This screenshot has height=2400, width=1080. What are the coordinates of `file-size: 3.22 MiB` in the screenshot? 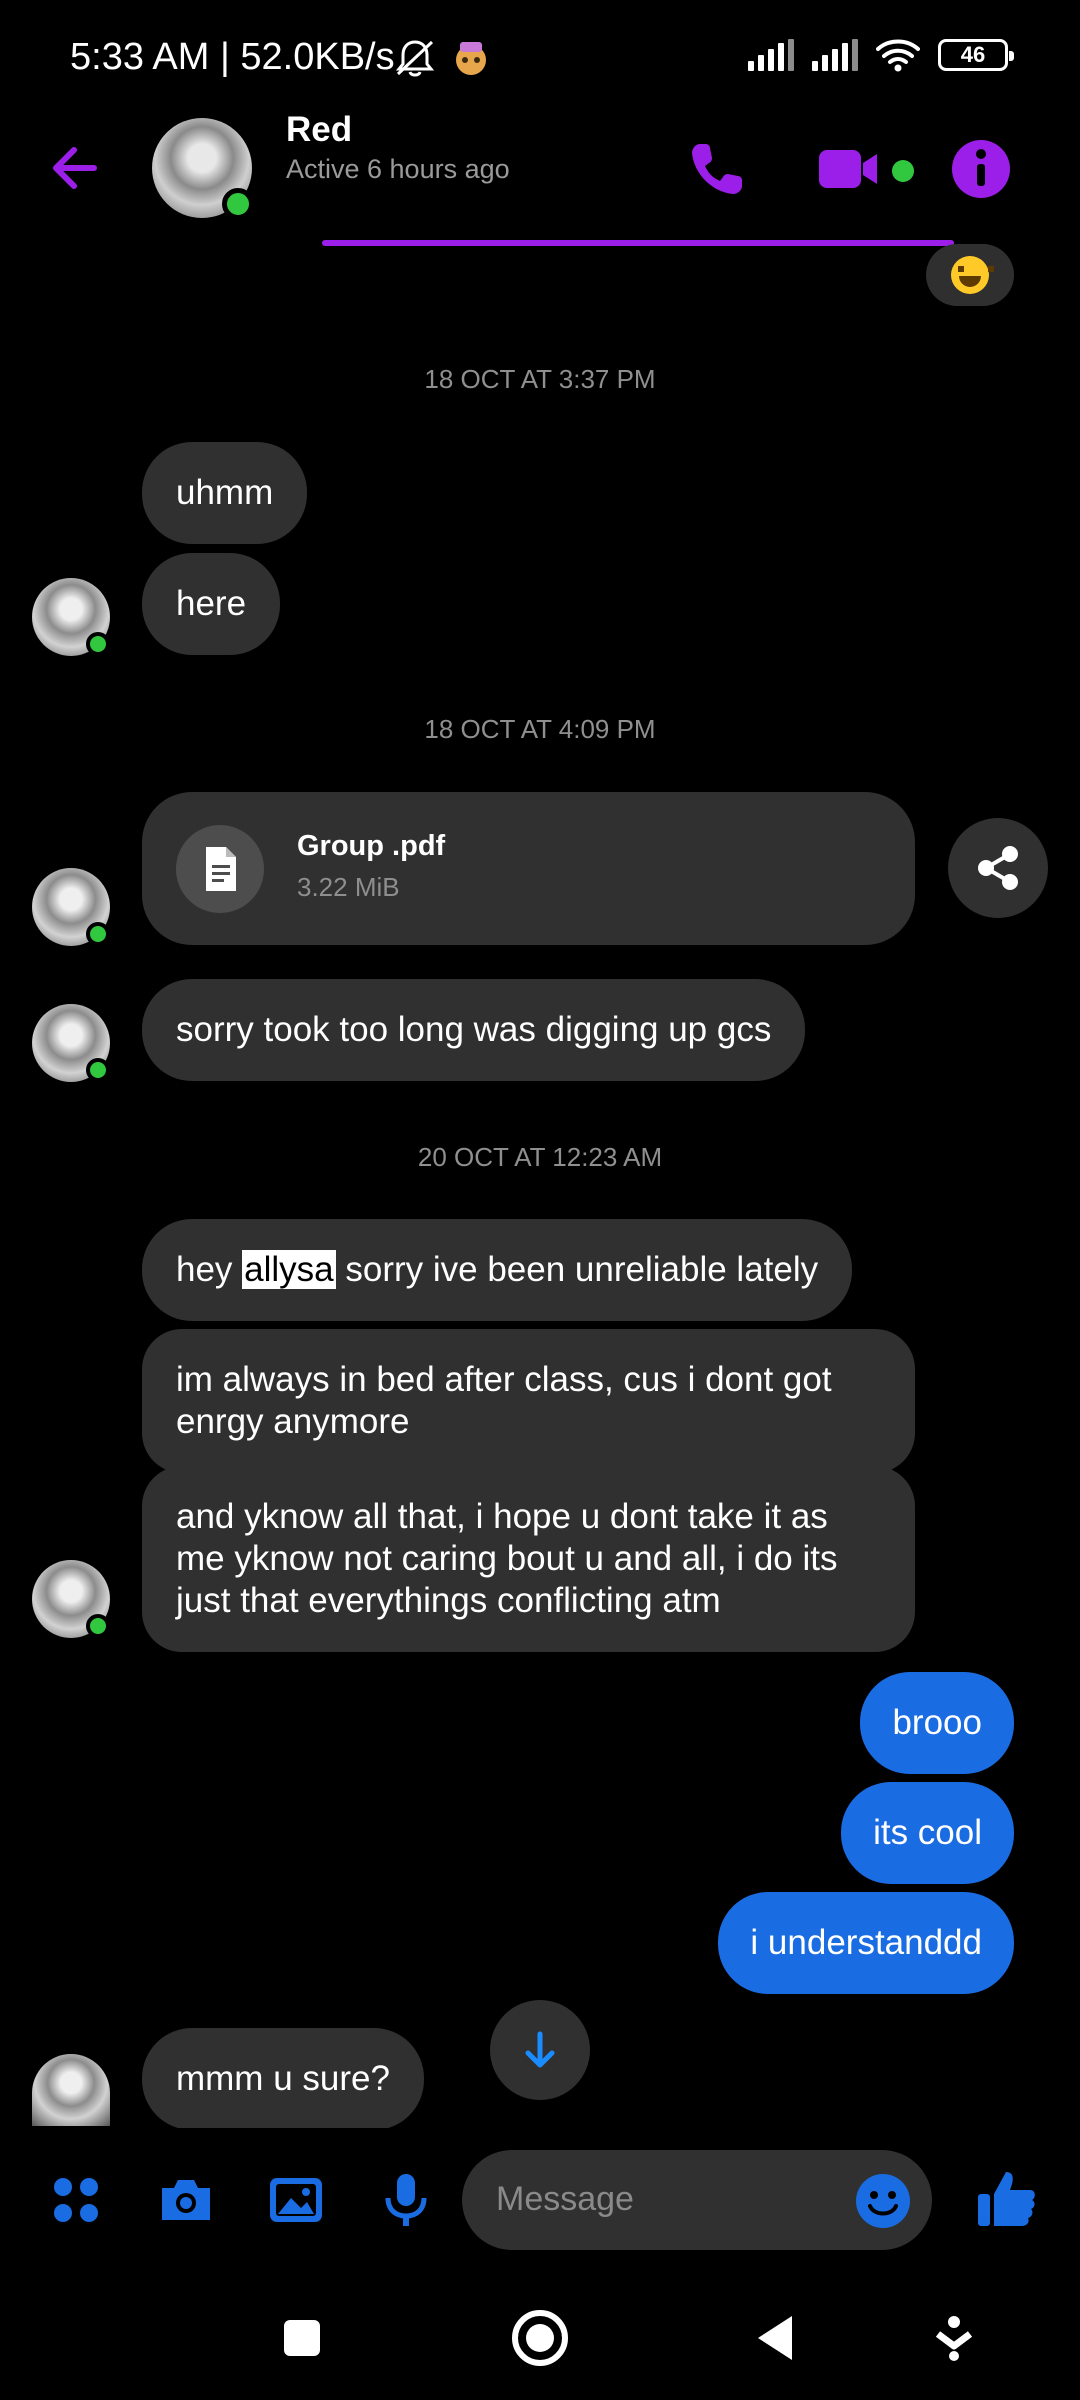 It's located at (348, 887).